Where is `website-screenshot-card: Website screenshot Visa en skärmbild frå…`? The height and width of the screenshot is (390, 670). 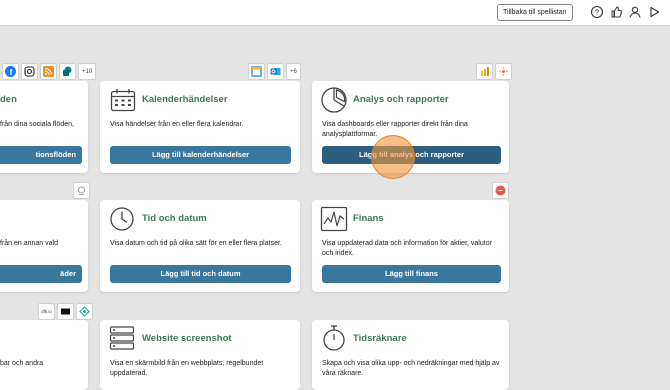
website-screenshot-card: Website screenshot Visa en skärmbild frå… is located at coordinates (200, 355).